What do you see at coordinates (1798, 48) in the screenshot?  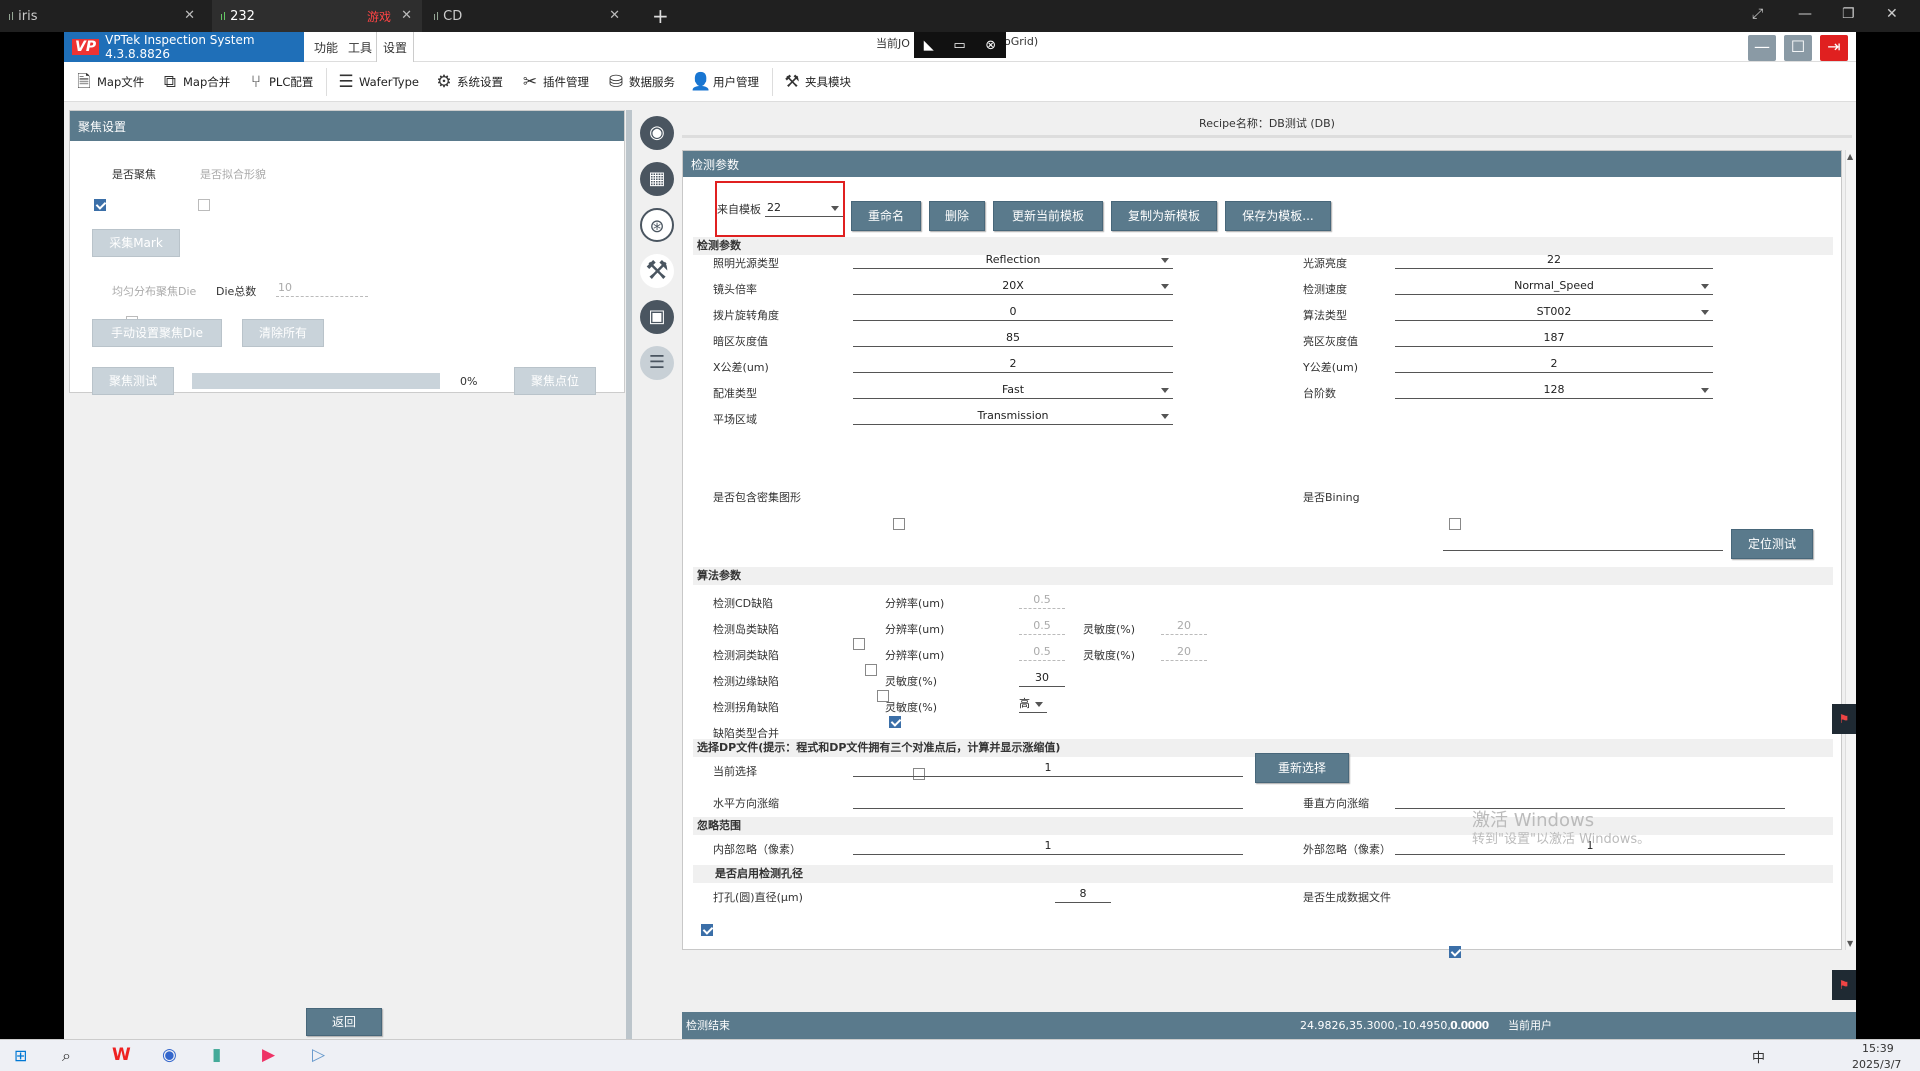 I see `maximize-button: ☐` at bounding box center [1798, 48].